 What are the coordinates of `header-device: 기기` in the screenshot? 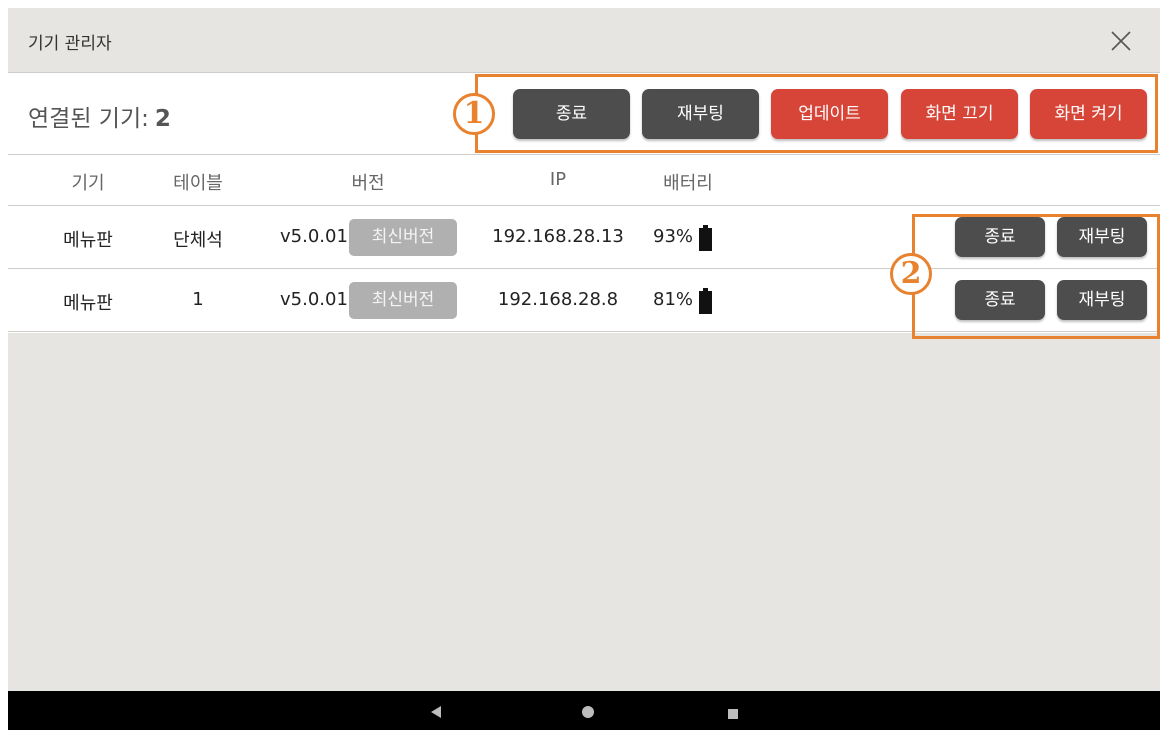 It's located at (88, 183).